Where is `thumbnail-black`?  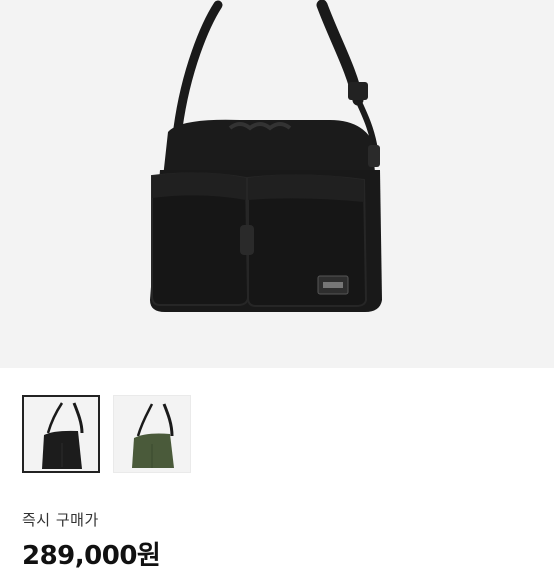
thumbnail-black is located at coordinates (61, 434).